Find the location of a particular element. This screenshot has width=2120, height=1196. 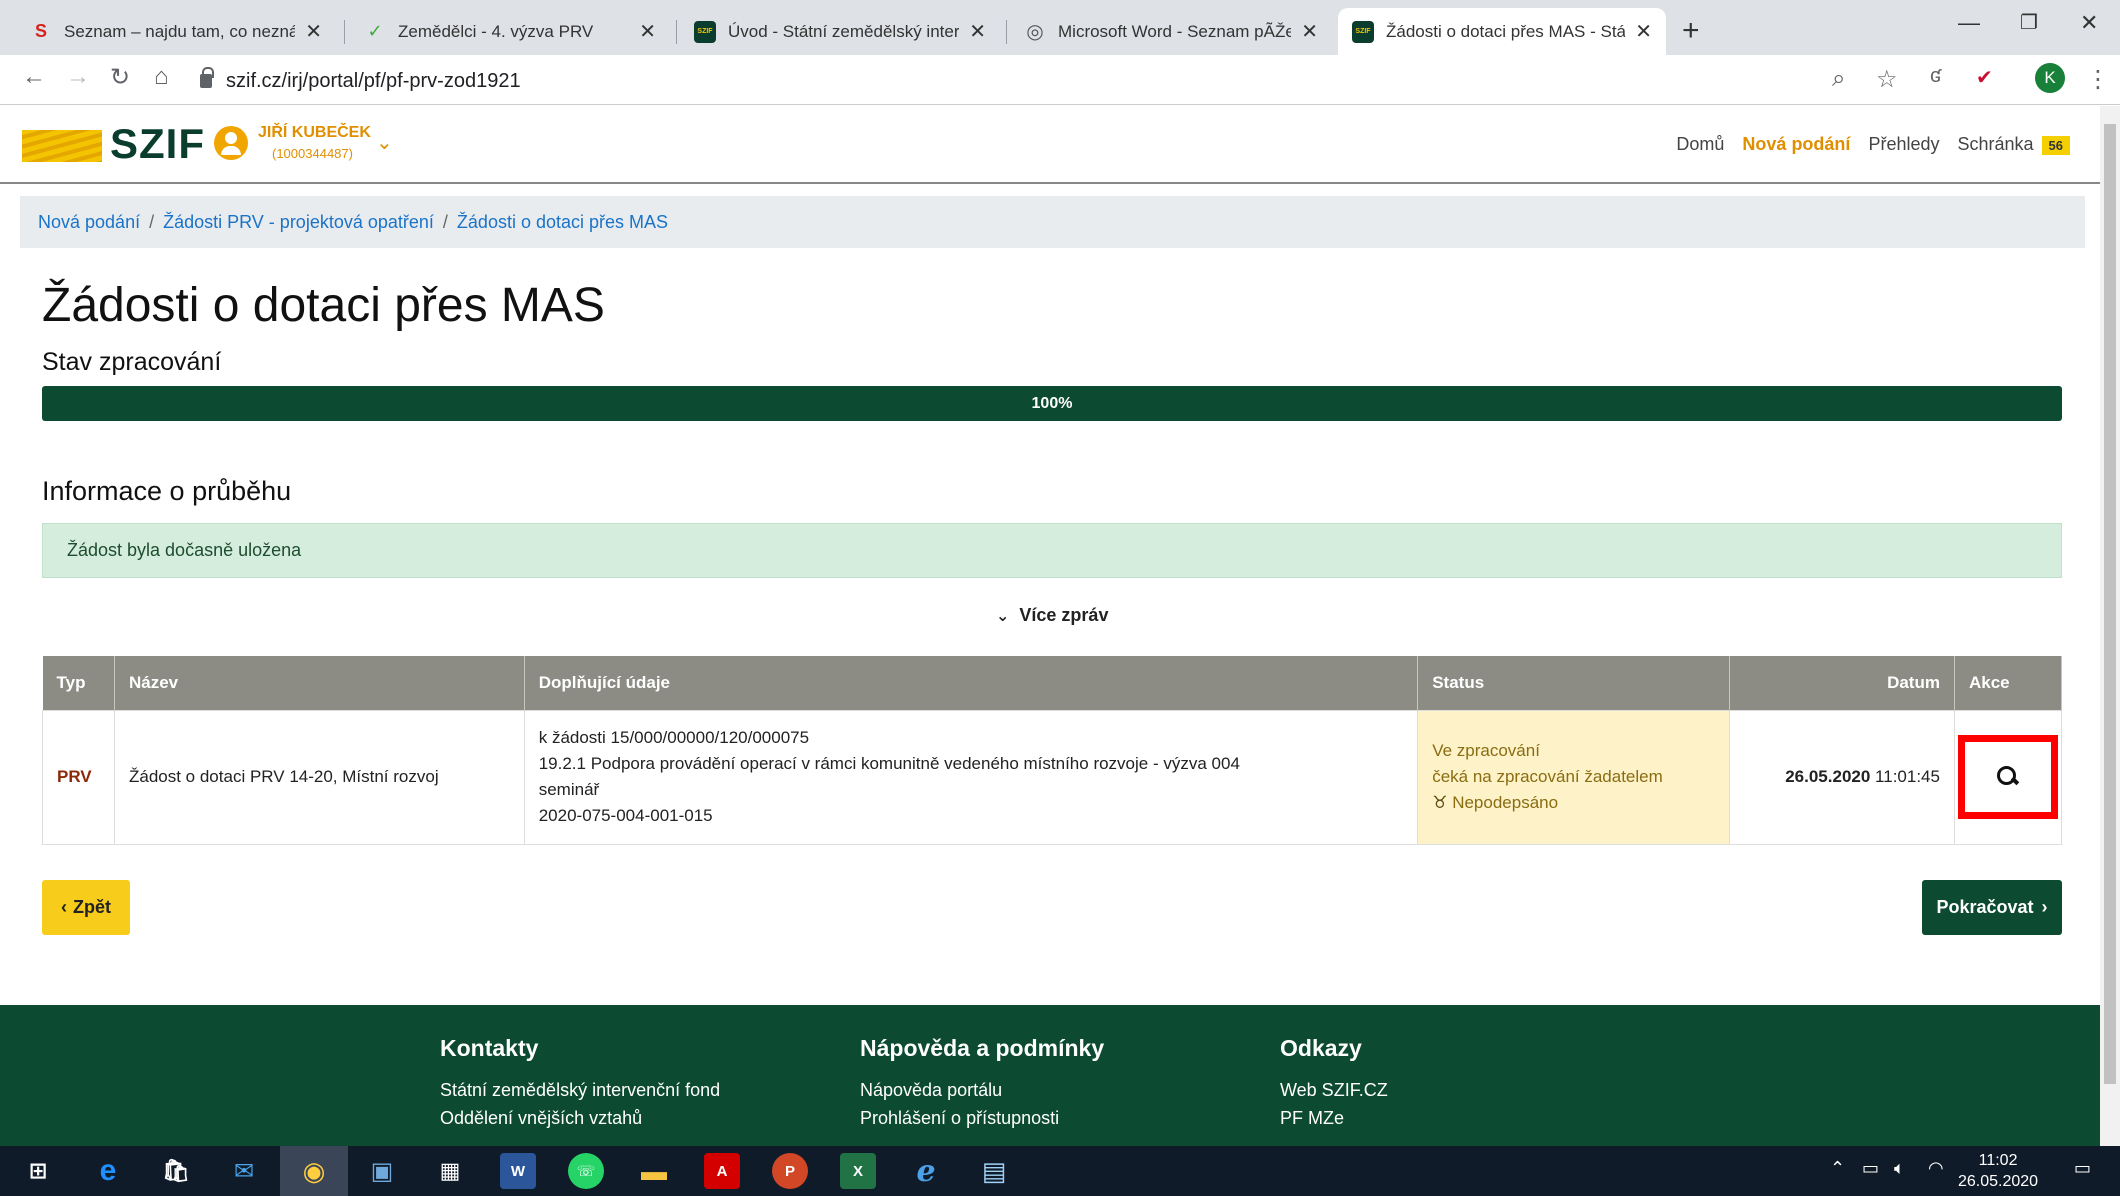

window-close-icon: ✕ is located at coordinates (2089, 23).